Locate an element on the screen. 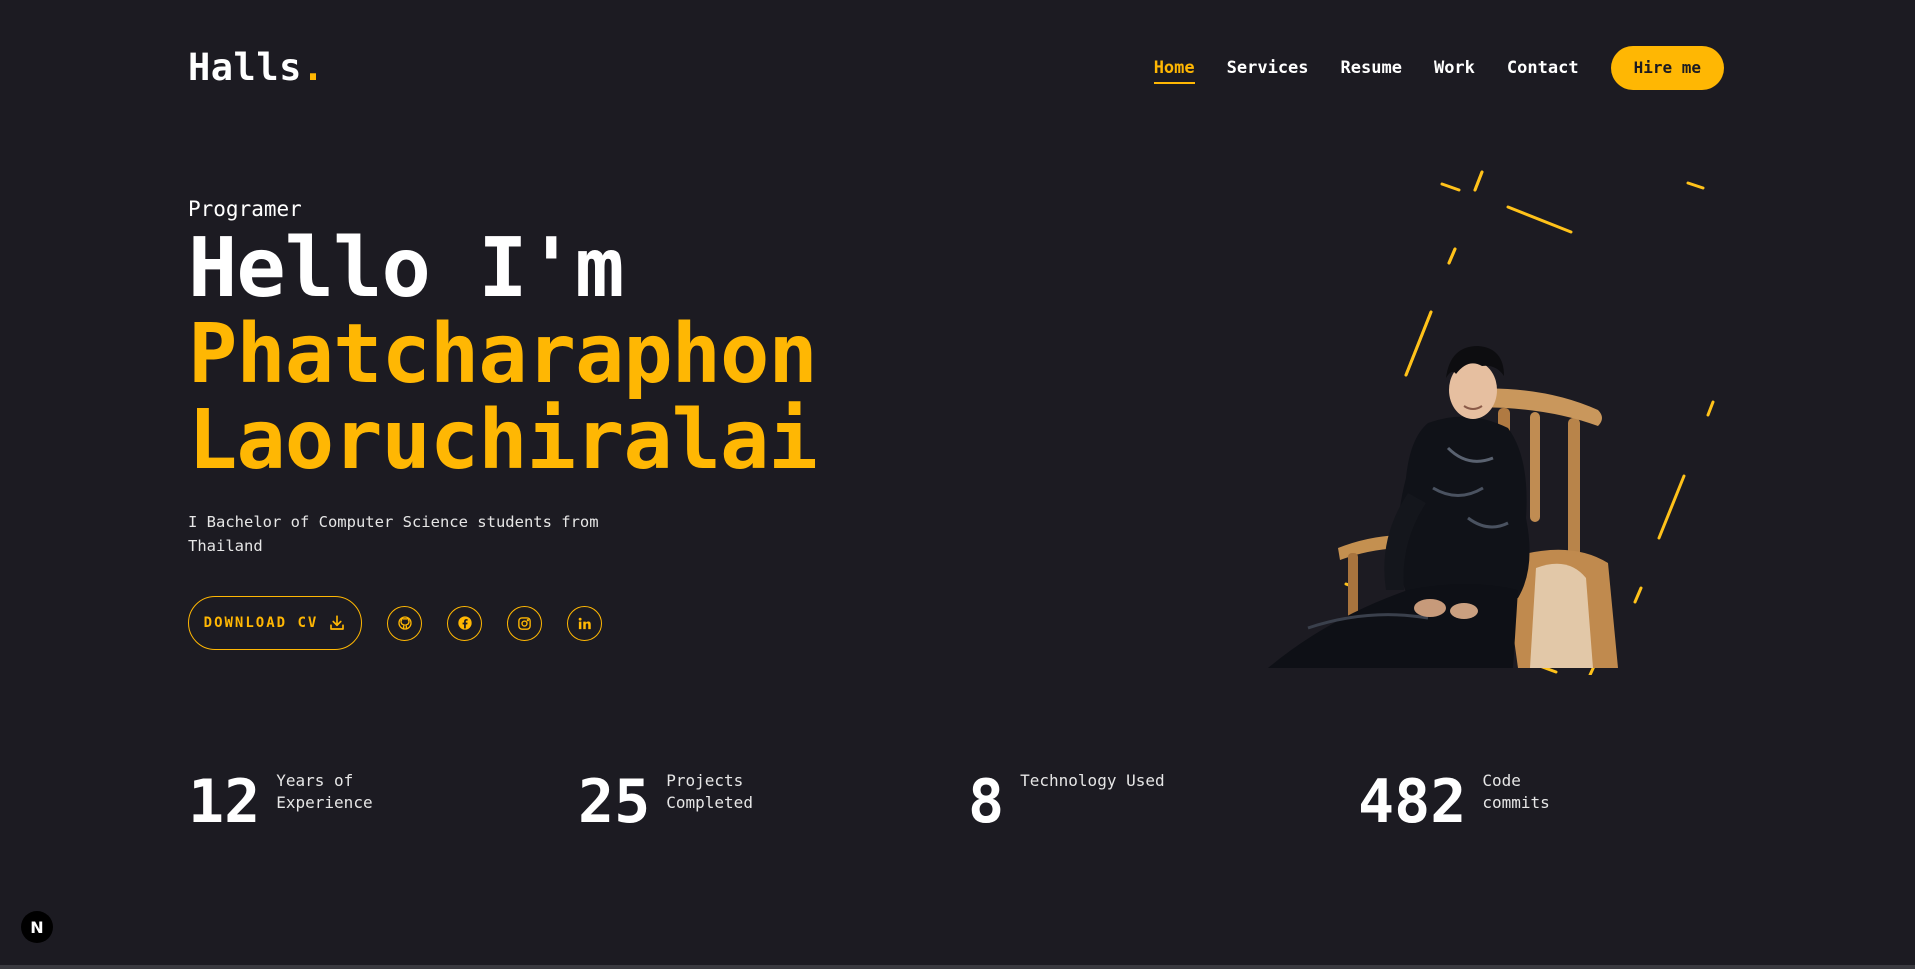 Image resolution: width=1915 pixels, height=969 pixels. profile-photo is located at coordinates (1463, 498).